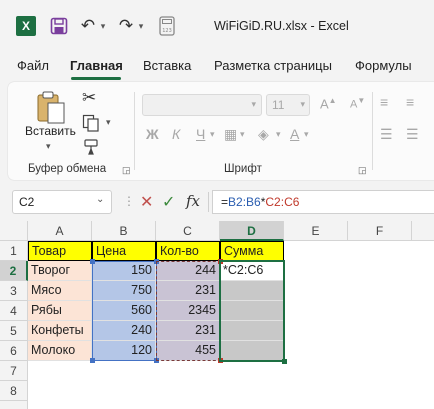  I want to click on tab-formulas: Формулы, so click(383, 65).